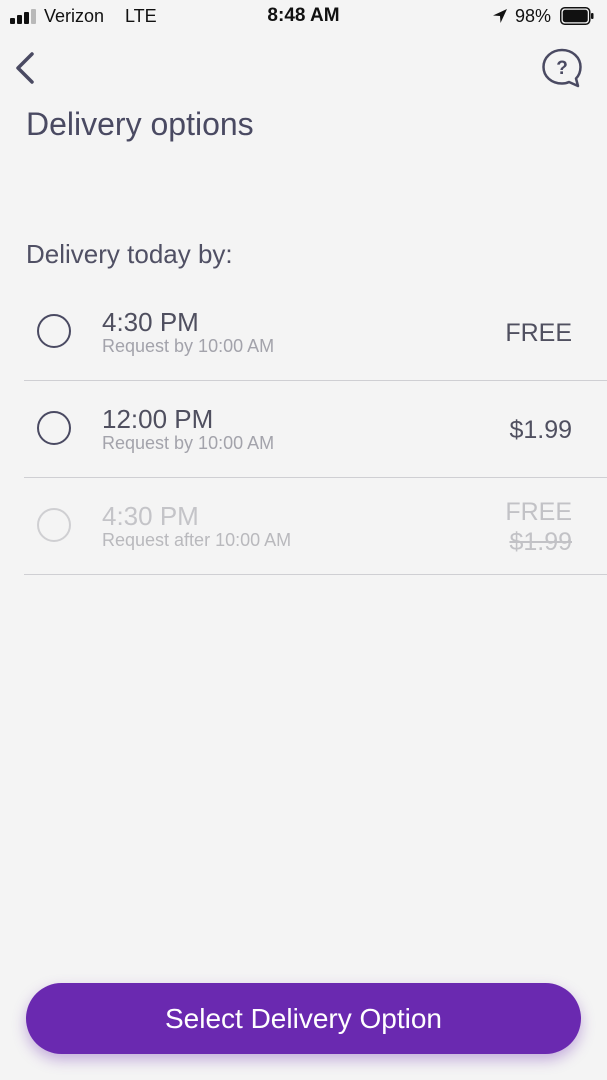  I want to click on question-bubble-icon: ?, so click(562, 68).